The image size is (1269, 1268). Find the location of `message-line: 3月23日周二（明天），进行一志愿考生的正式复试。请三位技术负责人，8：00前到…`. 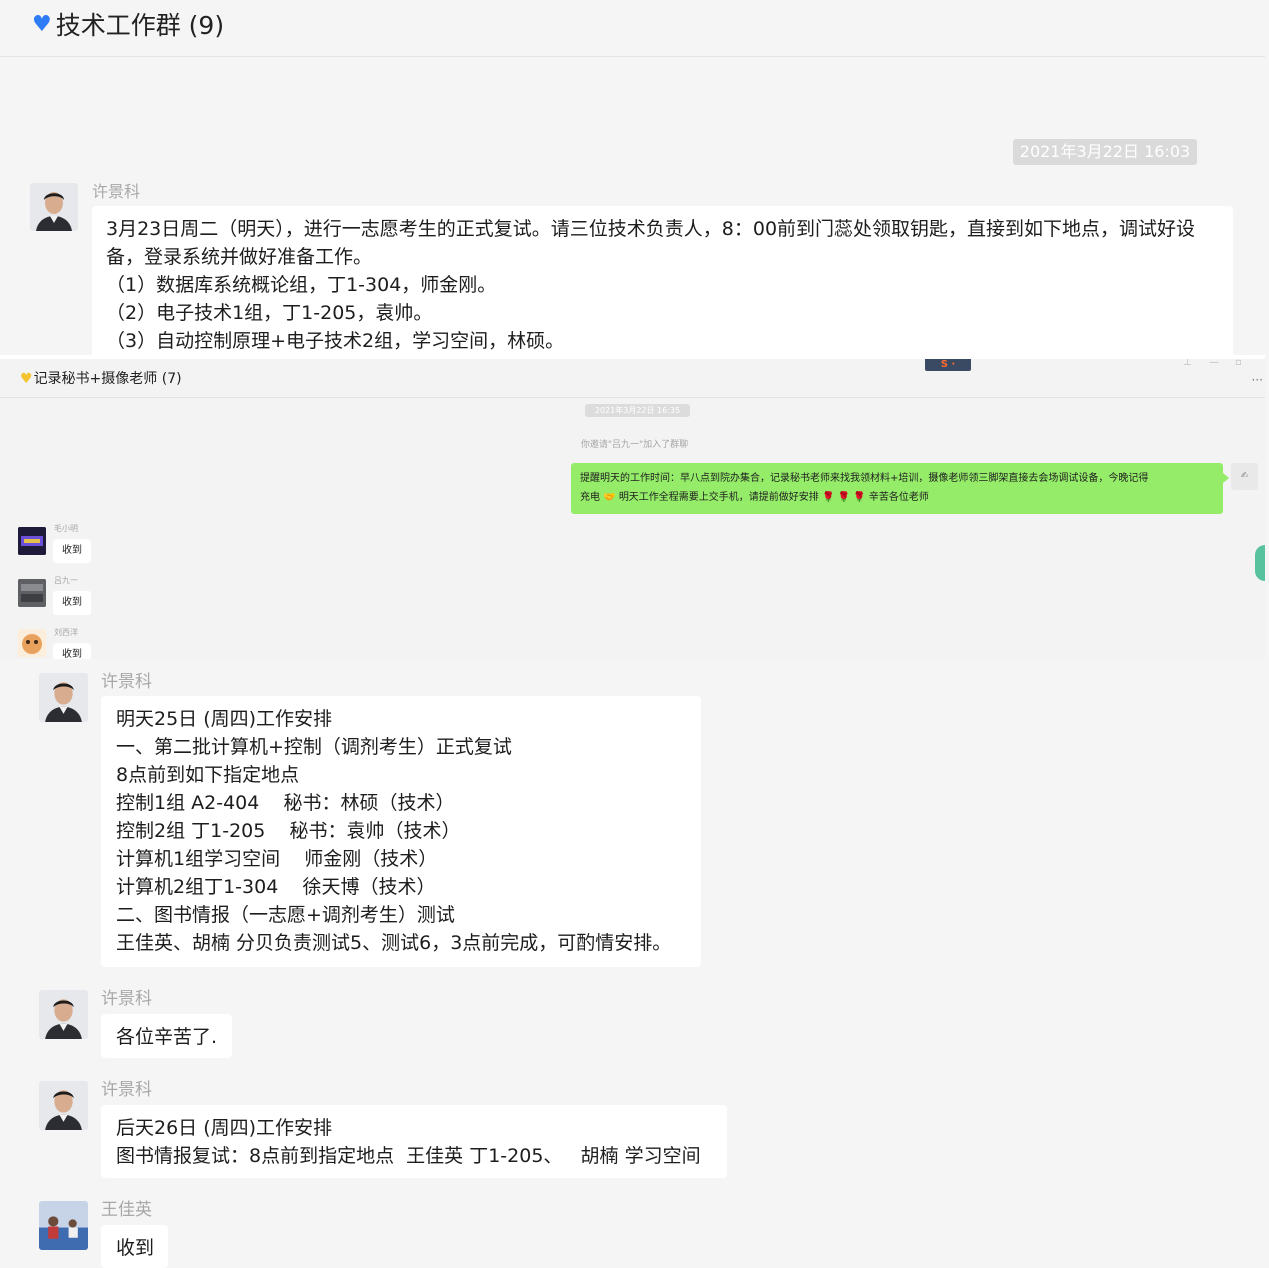

message-line: 3月23日周二（明天），进行一志愿考生的正式复试。请三位技术负责人，8：00前到… is located at coordinates (651, 229).